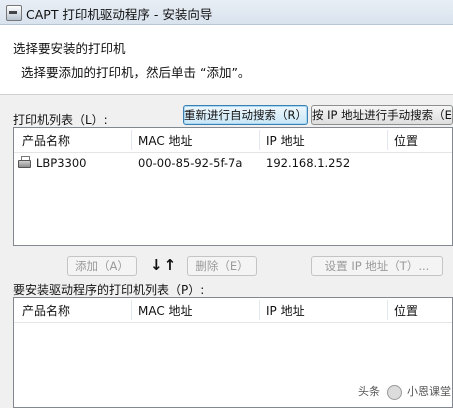 The width and height of the screenshot is (453, 408). Describe the element at coordinates (429, 391) in the screenshot. I see `watermark-author: 小恩课堂` at that location.